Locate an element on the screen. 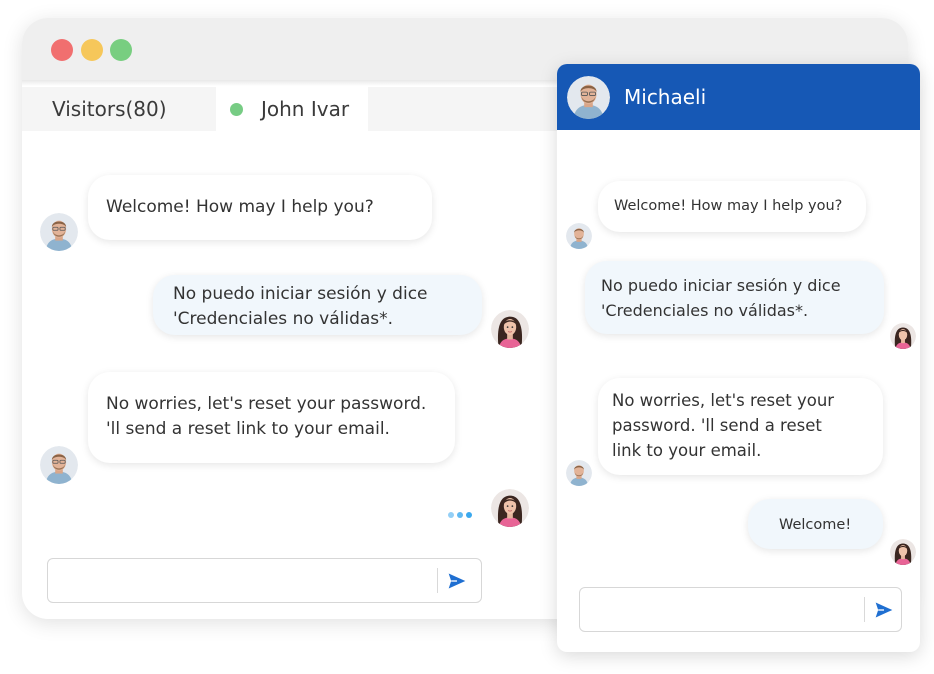 Image resolution: width=934 pixels, height=674 pixels. online-status-icon is located at coordinates (236, 109).